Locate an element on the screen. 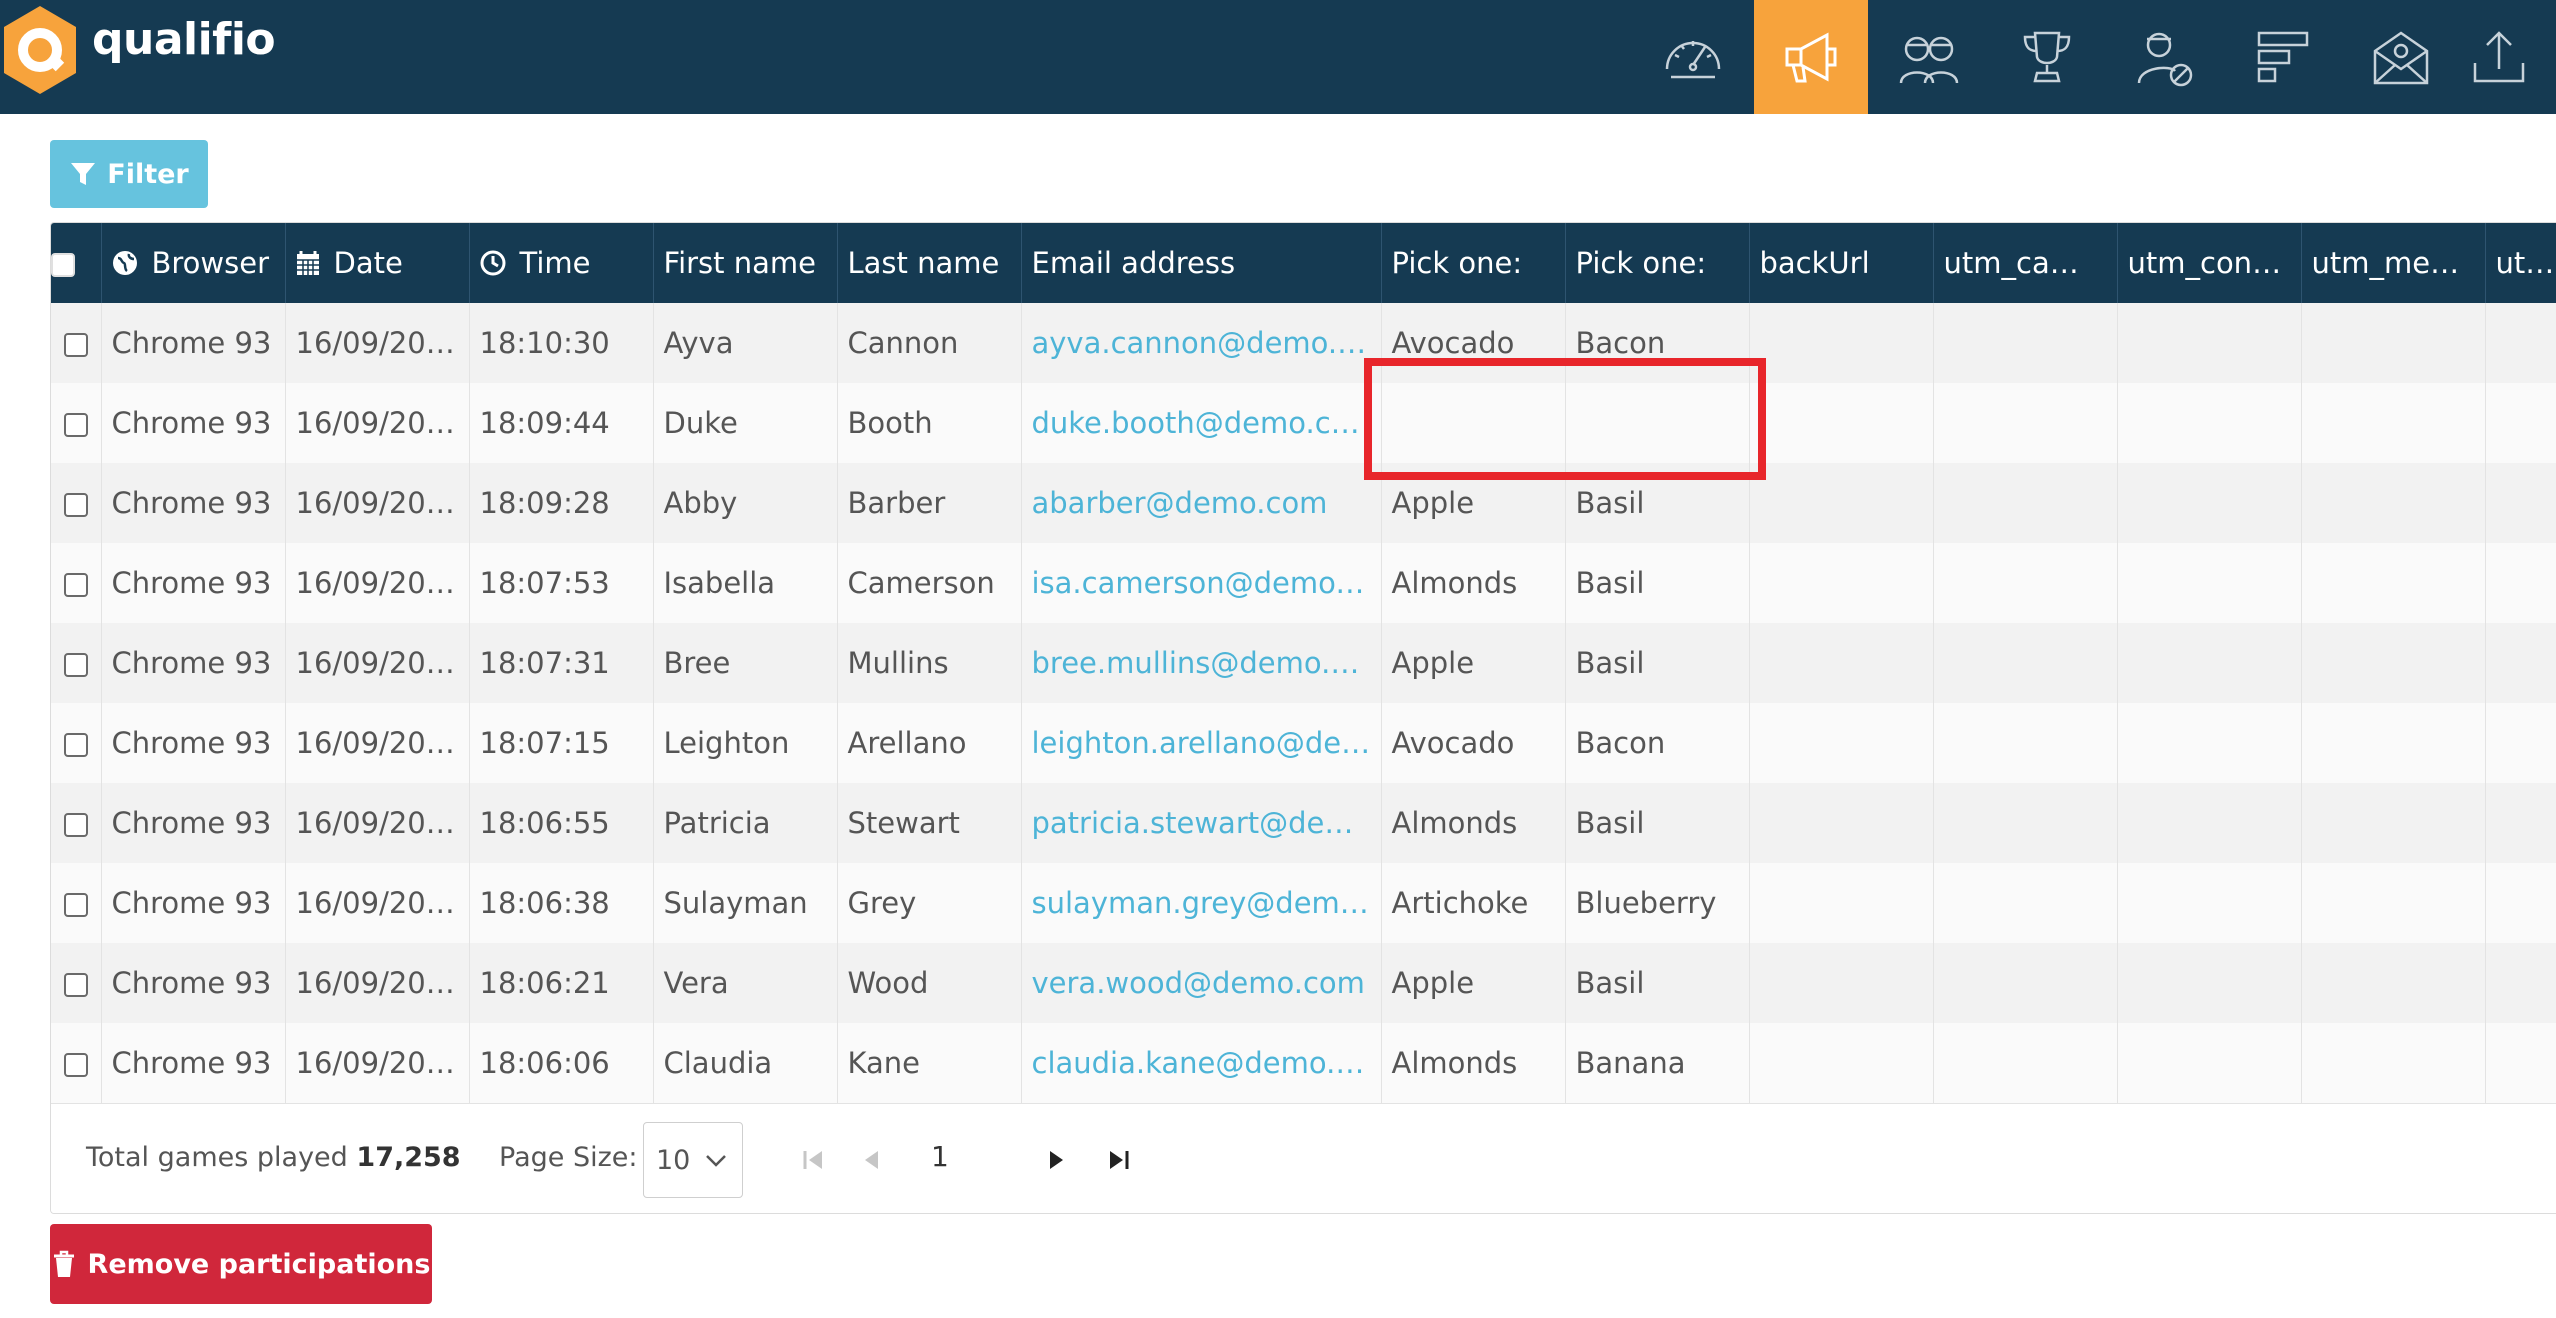 The height and width of the screenshot is (1318, 2556). calendar-icon is located at coordinates (307, 263).